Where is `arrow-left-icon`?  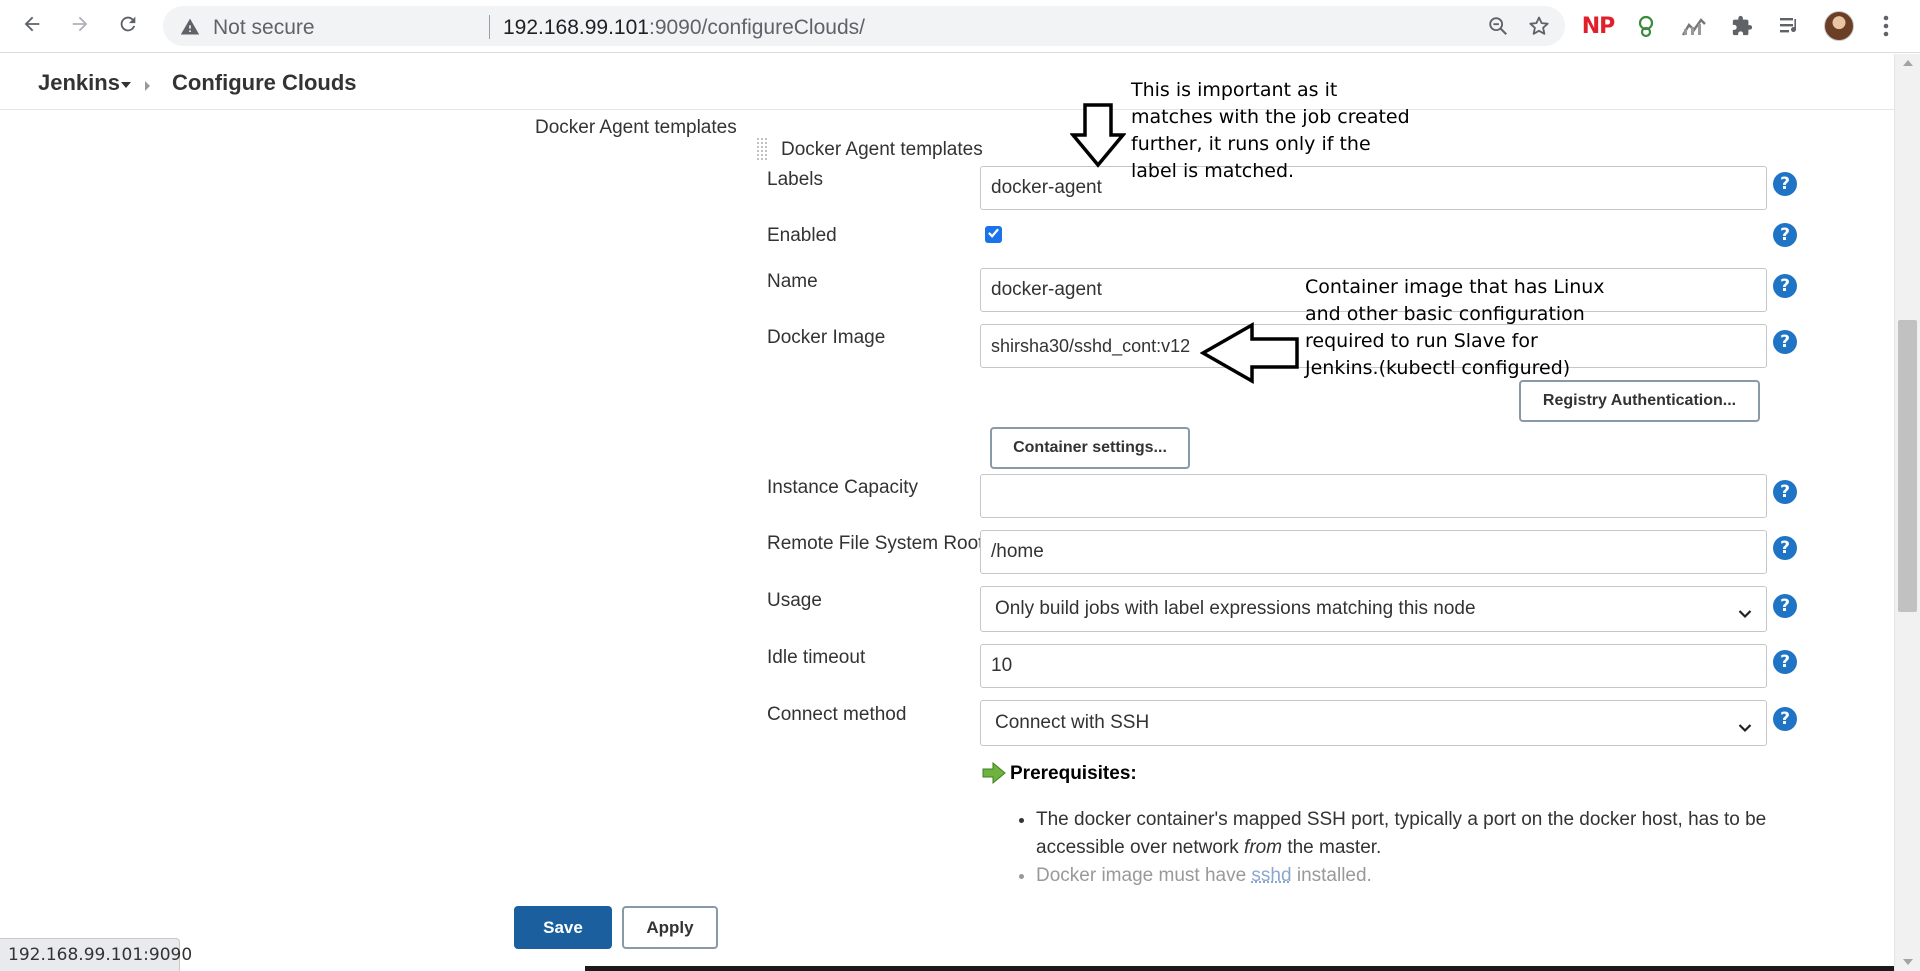
arrow-left-icon is located at coordinates (32, 26).